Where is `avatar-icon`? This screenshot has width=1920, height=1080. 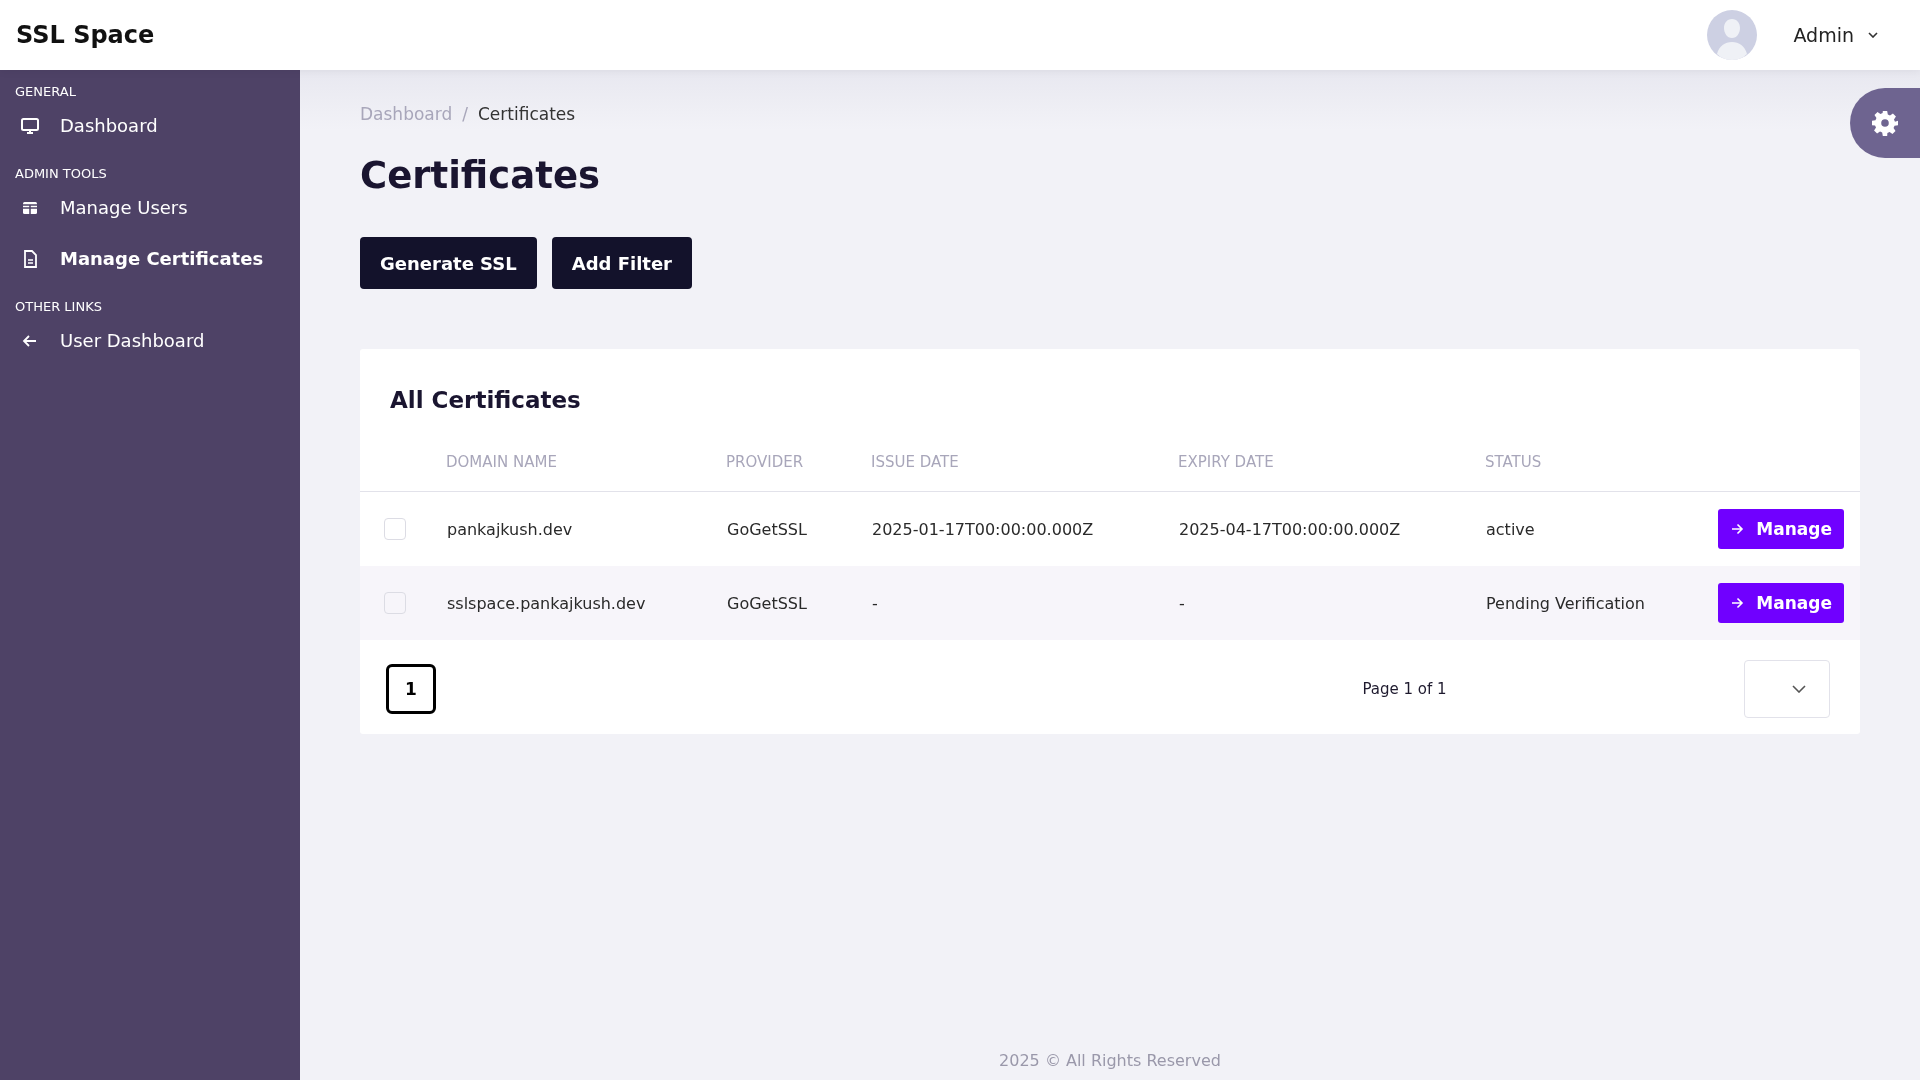
avatar-icon is located at coordinates (1732, 35).